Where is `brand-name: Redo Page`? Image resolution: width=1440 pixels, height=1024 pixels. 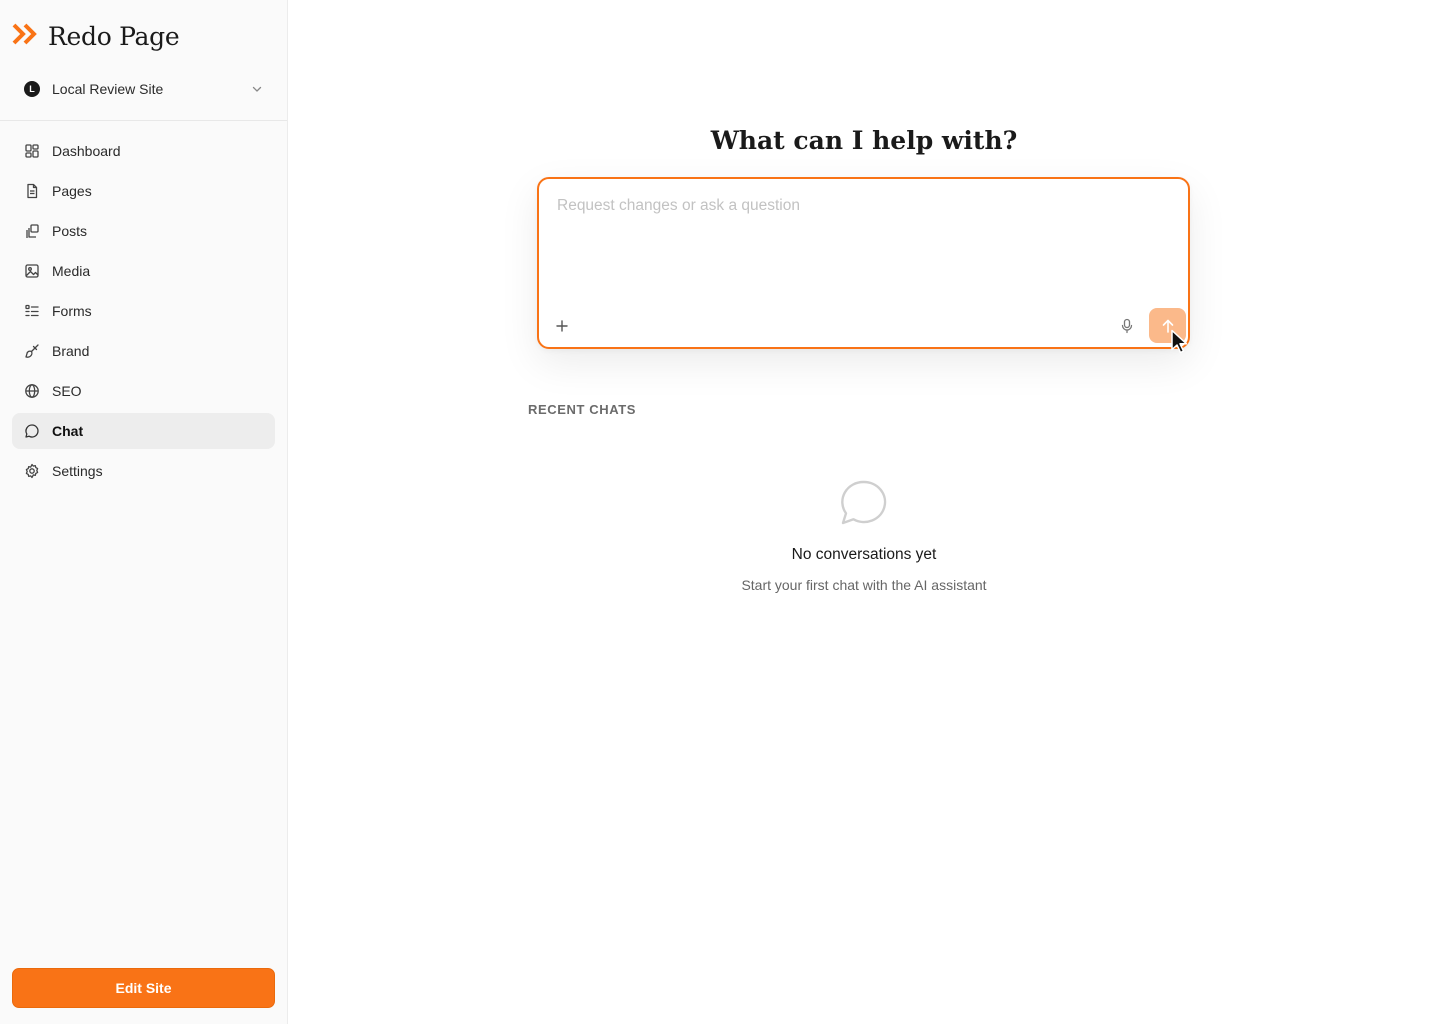 brand-name: Redo Page is located at coordinates (114, 36).